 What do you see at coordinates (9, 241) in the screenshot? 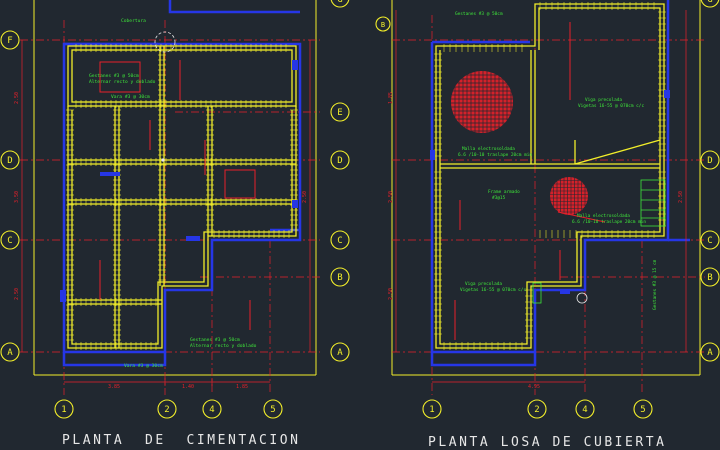
I see `axis-label-row-left-c: C` at bounding box center [9, 241].